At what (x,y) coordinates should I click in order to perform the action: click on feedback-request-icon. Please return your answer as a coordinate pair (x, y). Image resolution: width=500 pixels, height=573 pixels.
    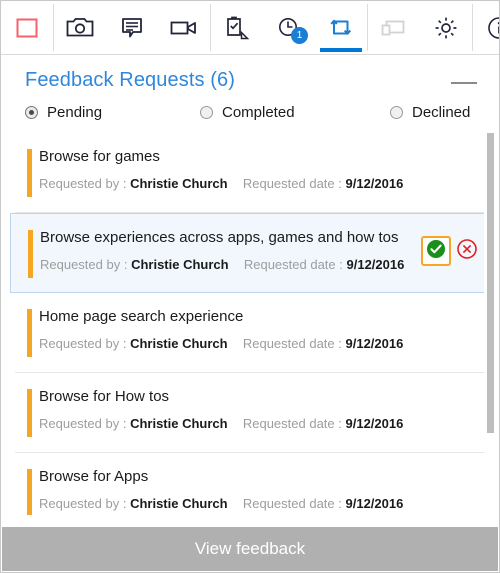
    Looking at the image, I should click on (341, 28).